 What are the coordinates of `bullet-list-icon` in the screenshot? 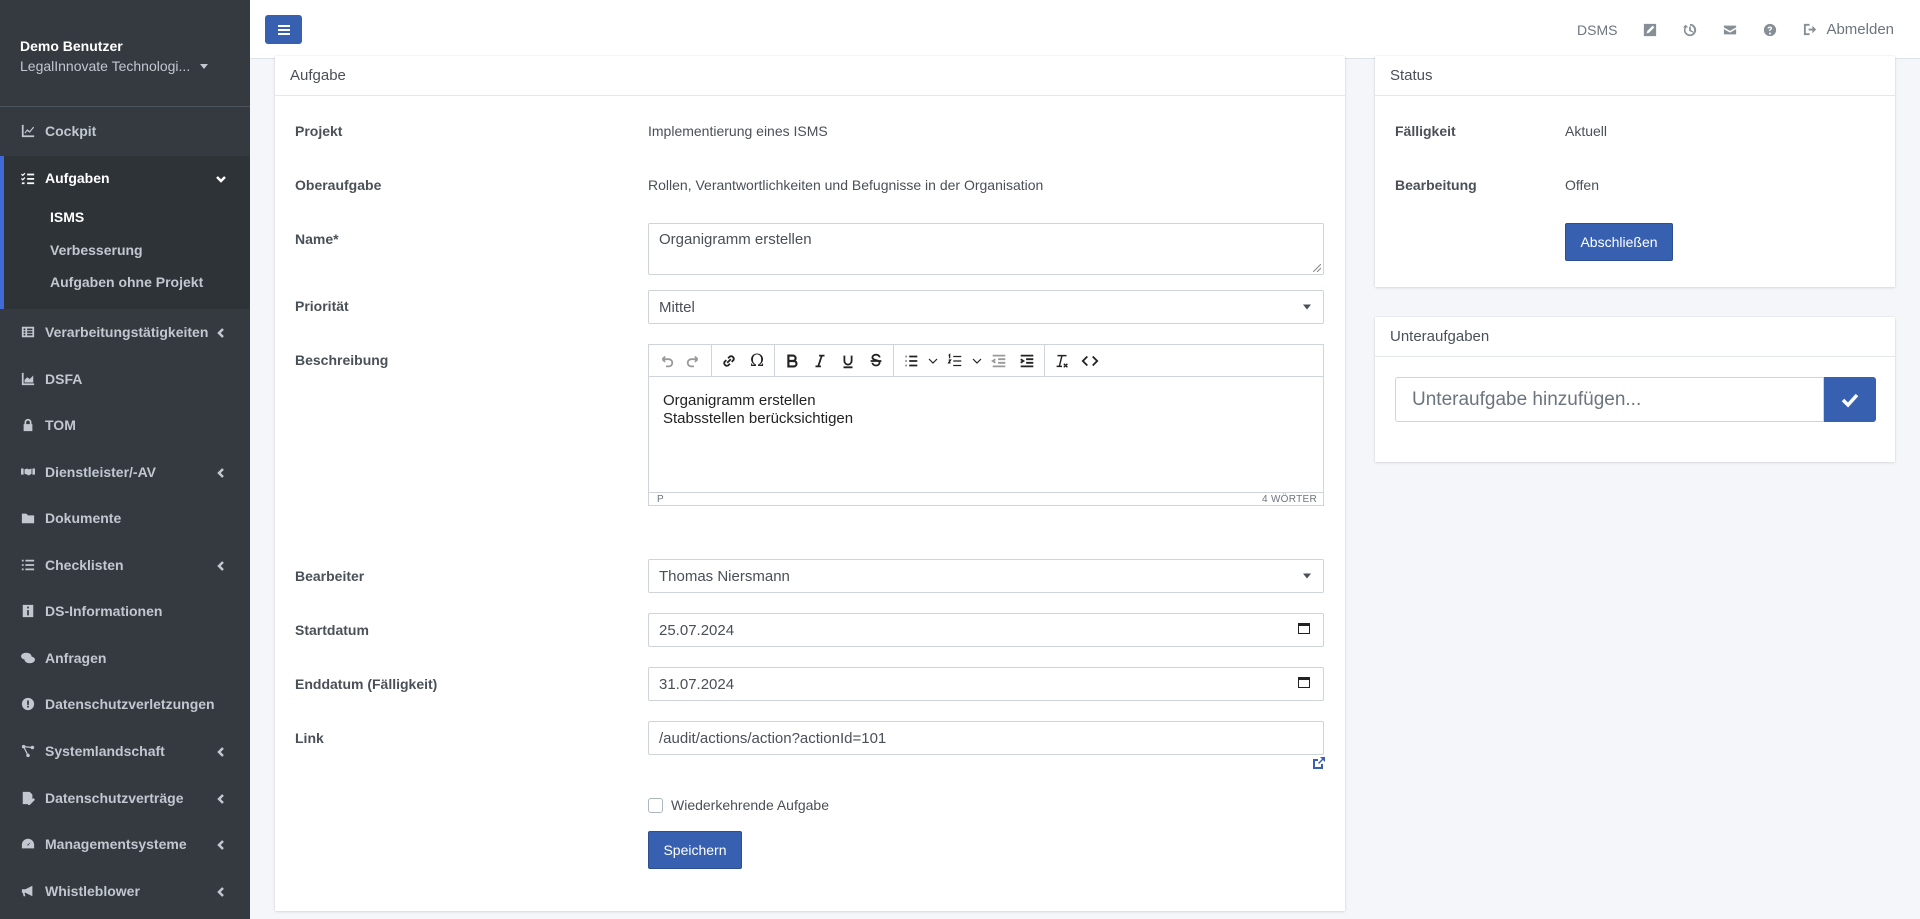 It's located at (911, 361).